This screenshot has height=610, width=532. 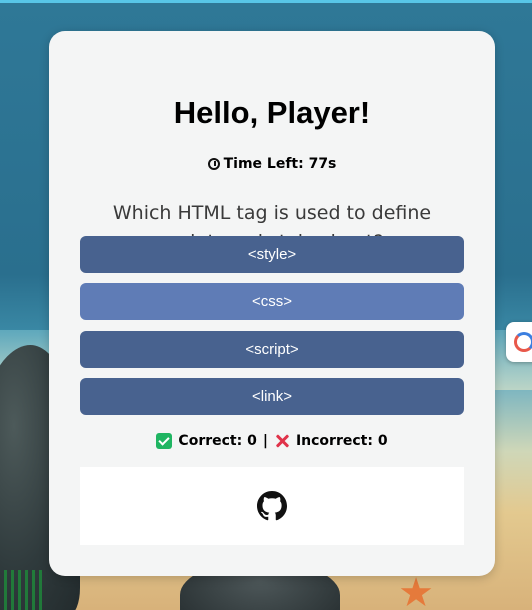 I want to click on incorrect-count: Incorrect: 0, so click(x=341, y=441).